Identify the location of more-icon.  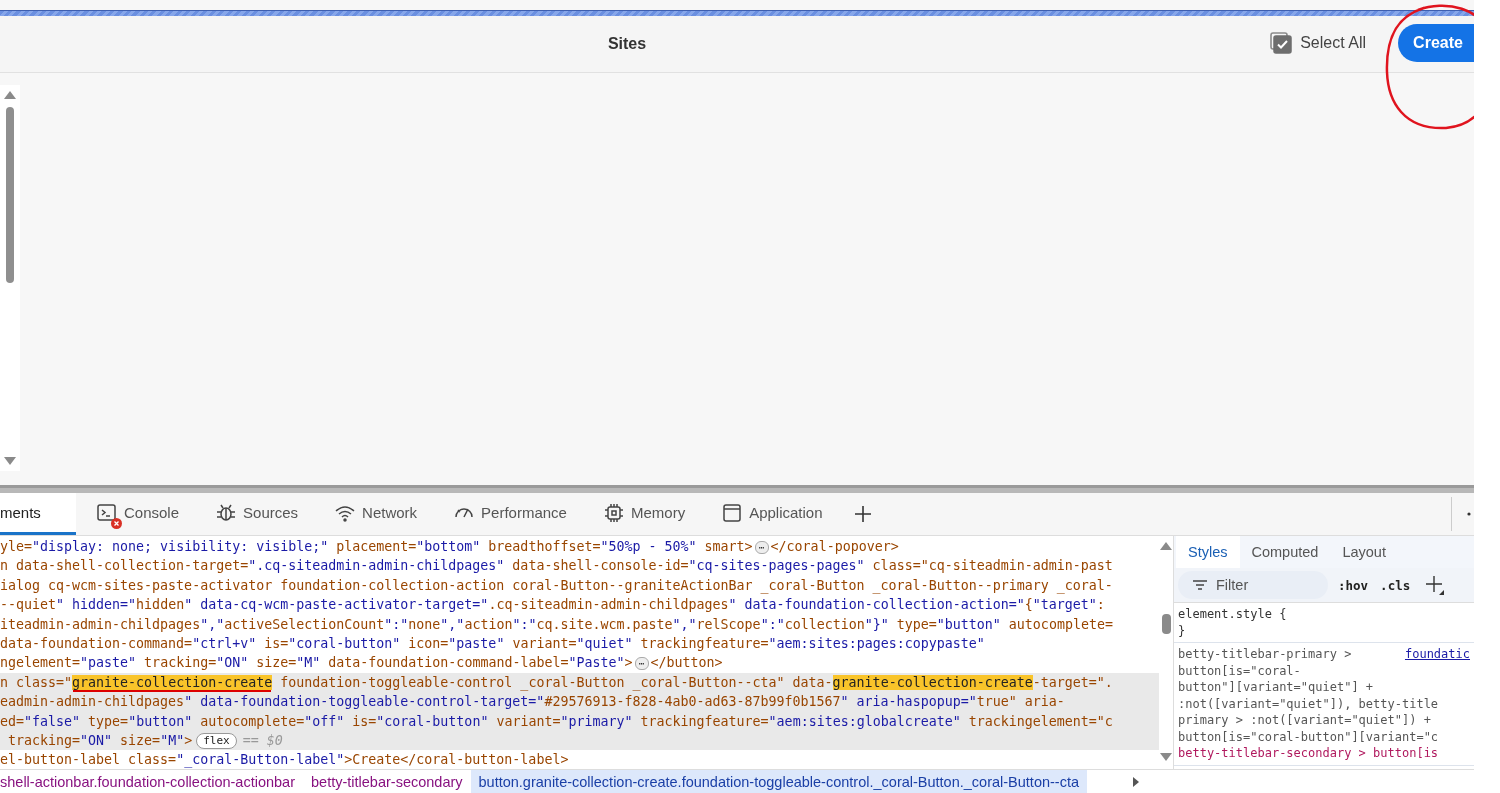
(1469, 514).